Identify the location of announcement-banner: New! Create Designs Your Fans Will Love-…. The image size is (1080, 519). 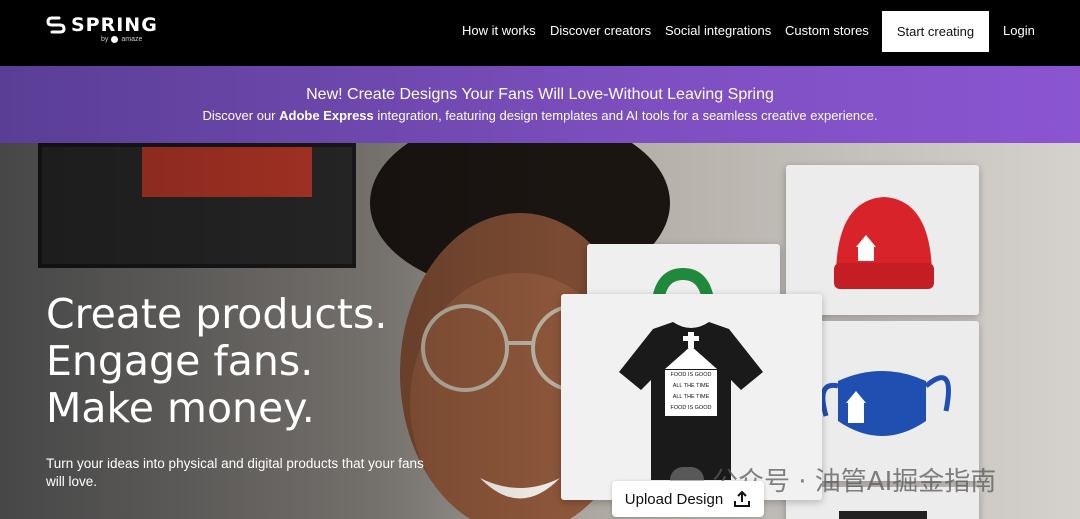
(540, 104).